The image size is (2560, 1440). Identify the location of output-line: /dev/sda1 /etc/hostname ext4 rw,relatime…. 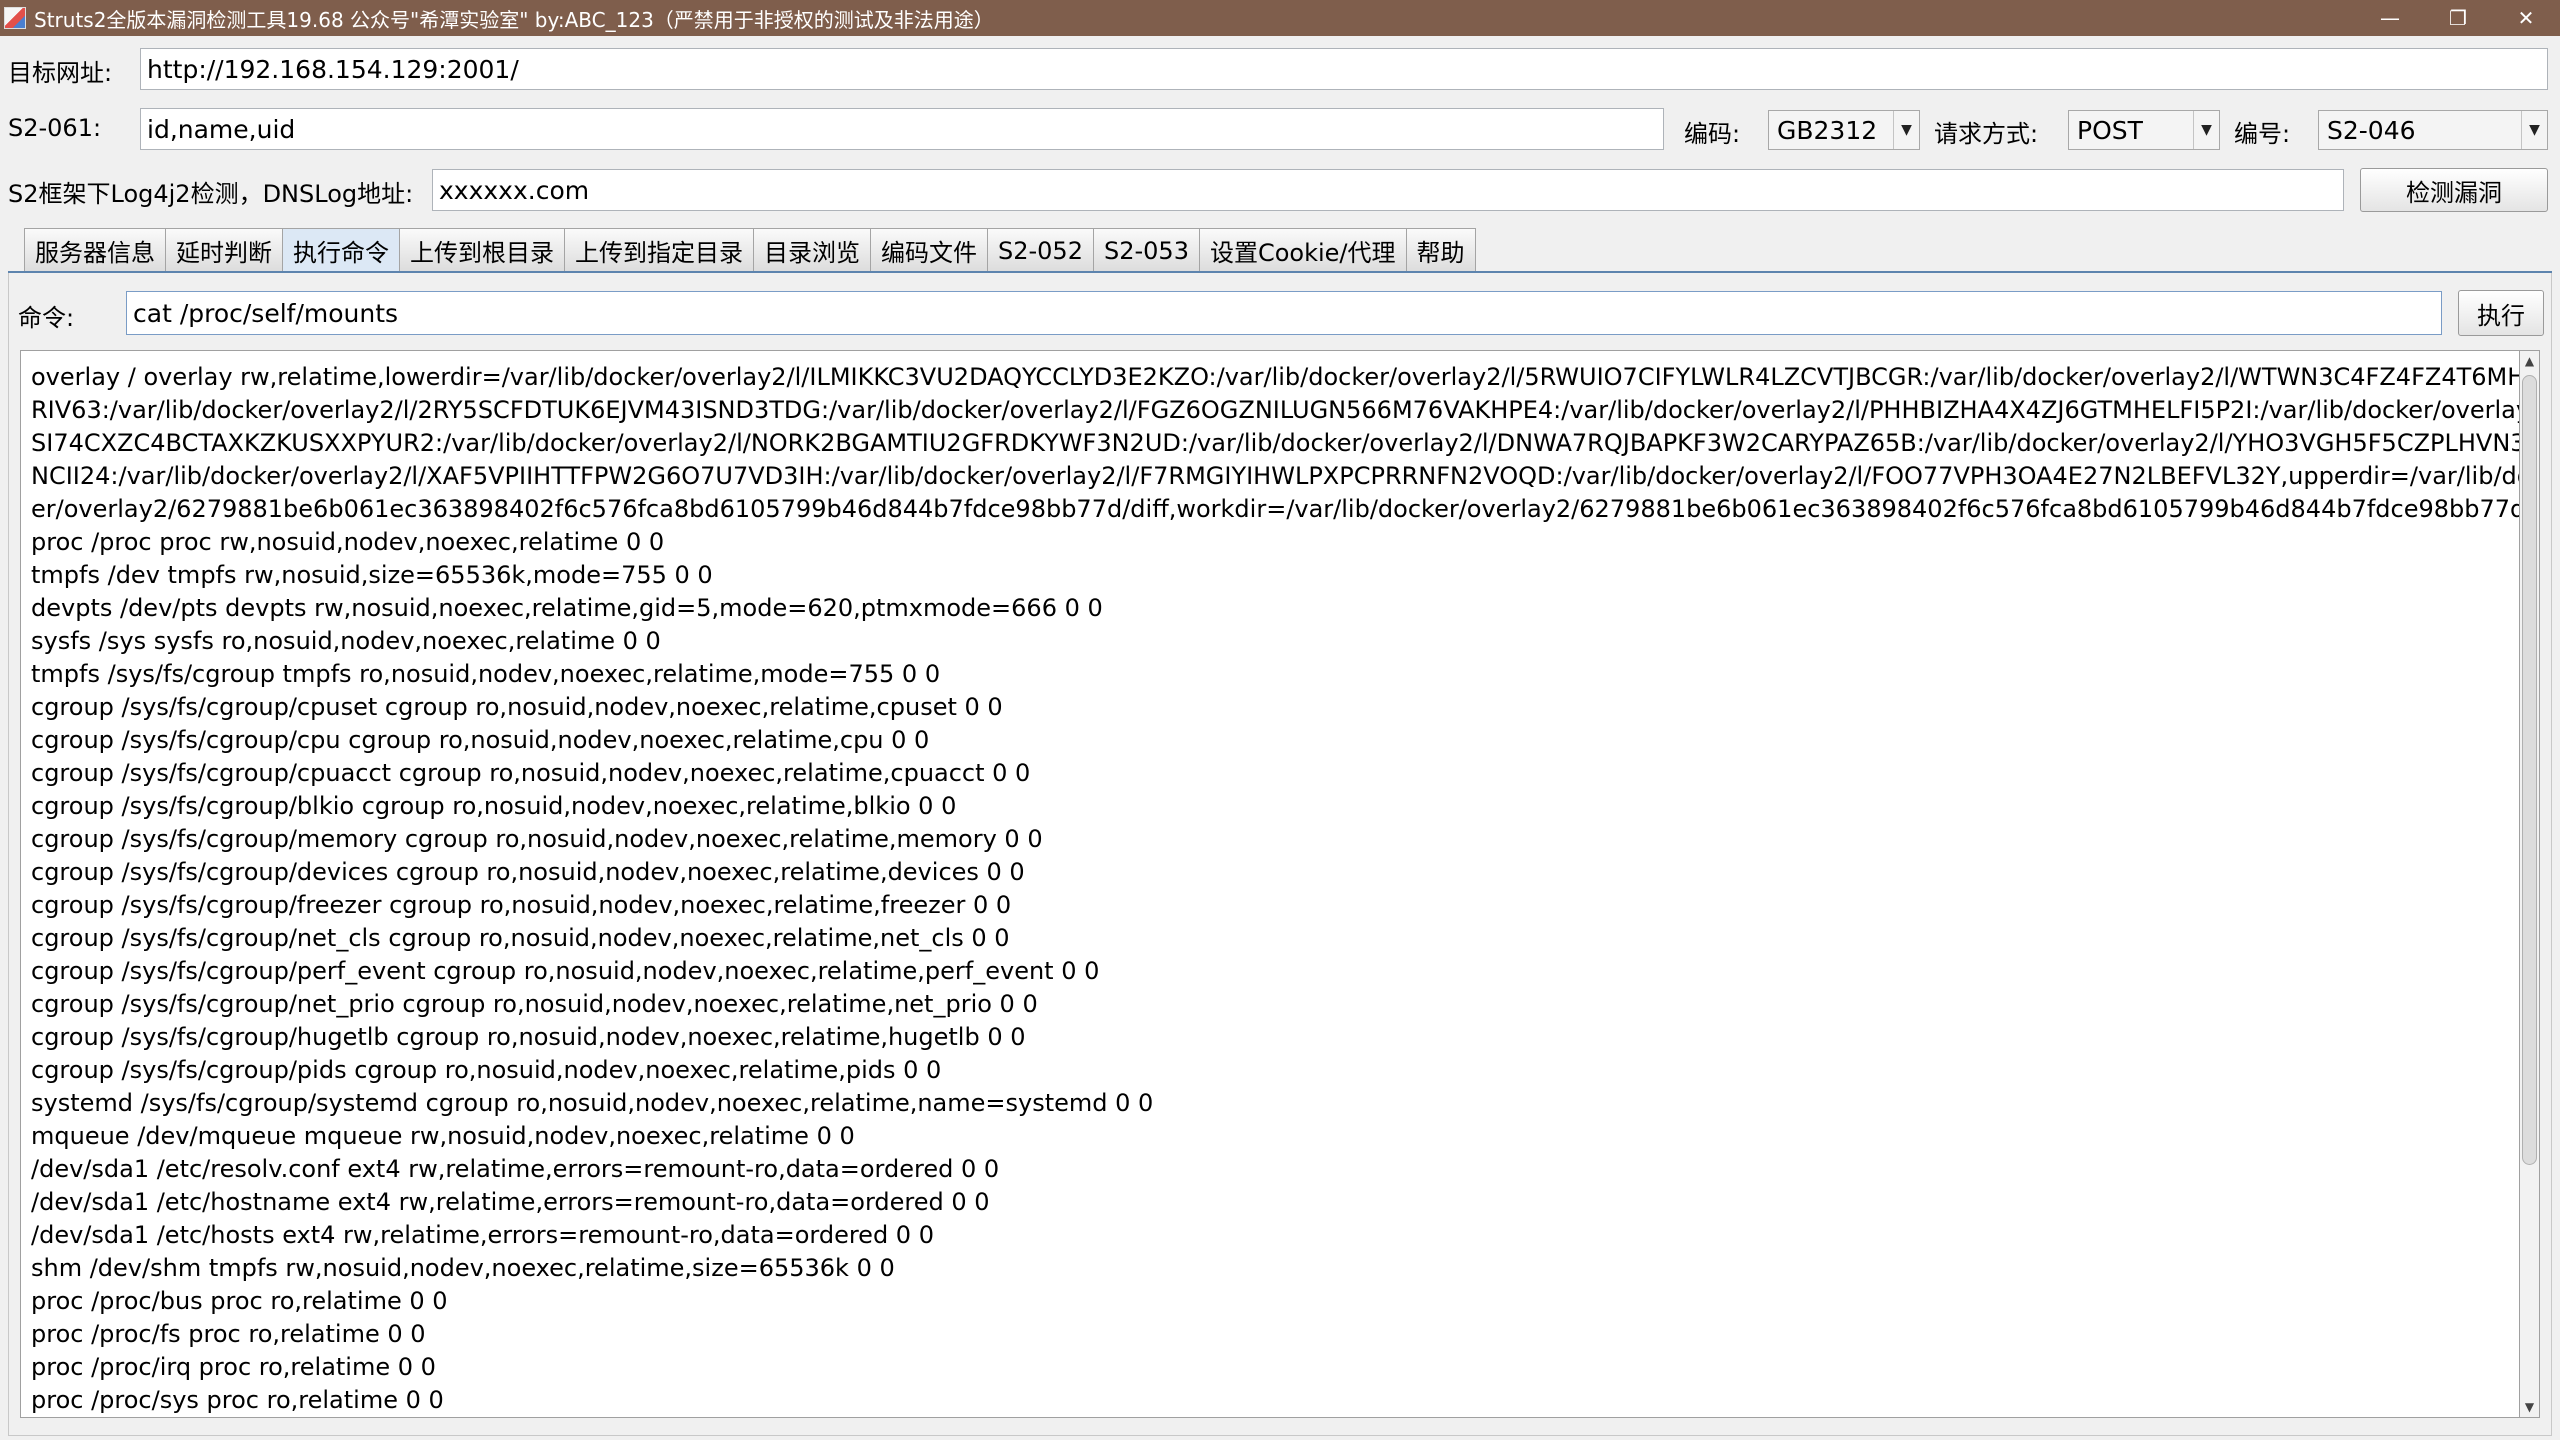
(510, 1202).